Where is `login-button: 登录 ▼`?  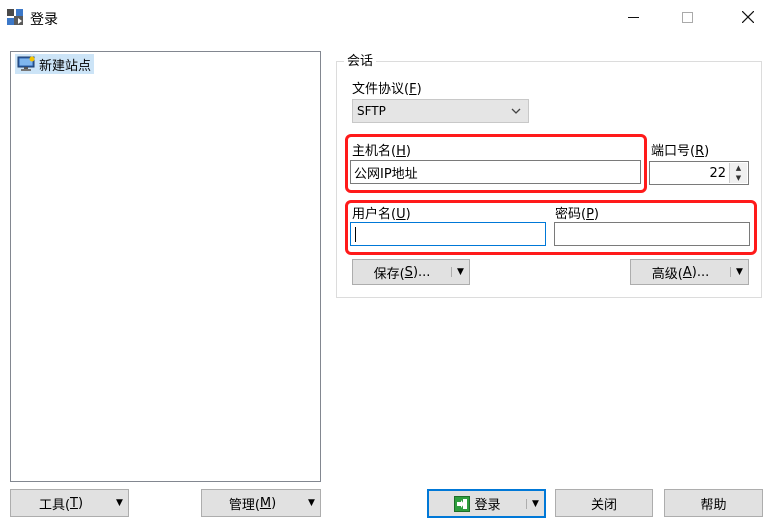 login-button: 登录 ▼ is located at coordinates (486, 503).